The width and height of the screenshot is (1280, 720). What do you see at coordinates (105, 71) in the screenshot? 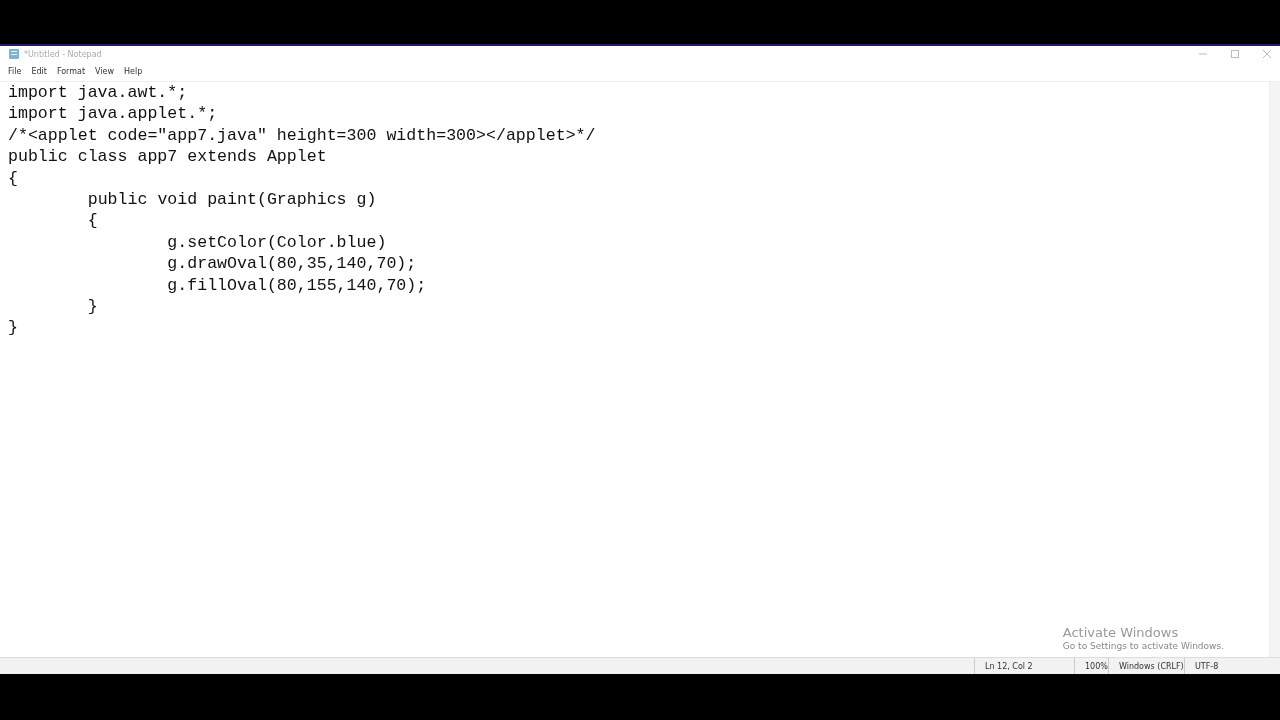
I see `menu-item: View` at bounding box center [105, 71].